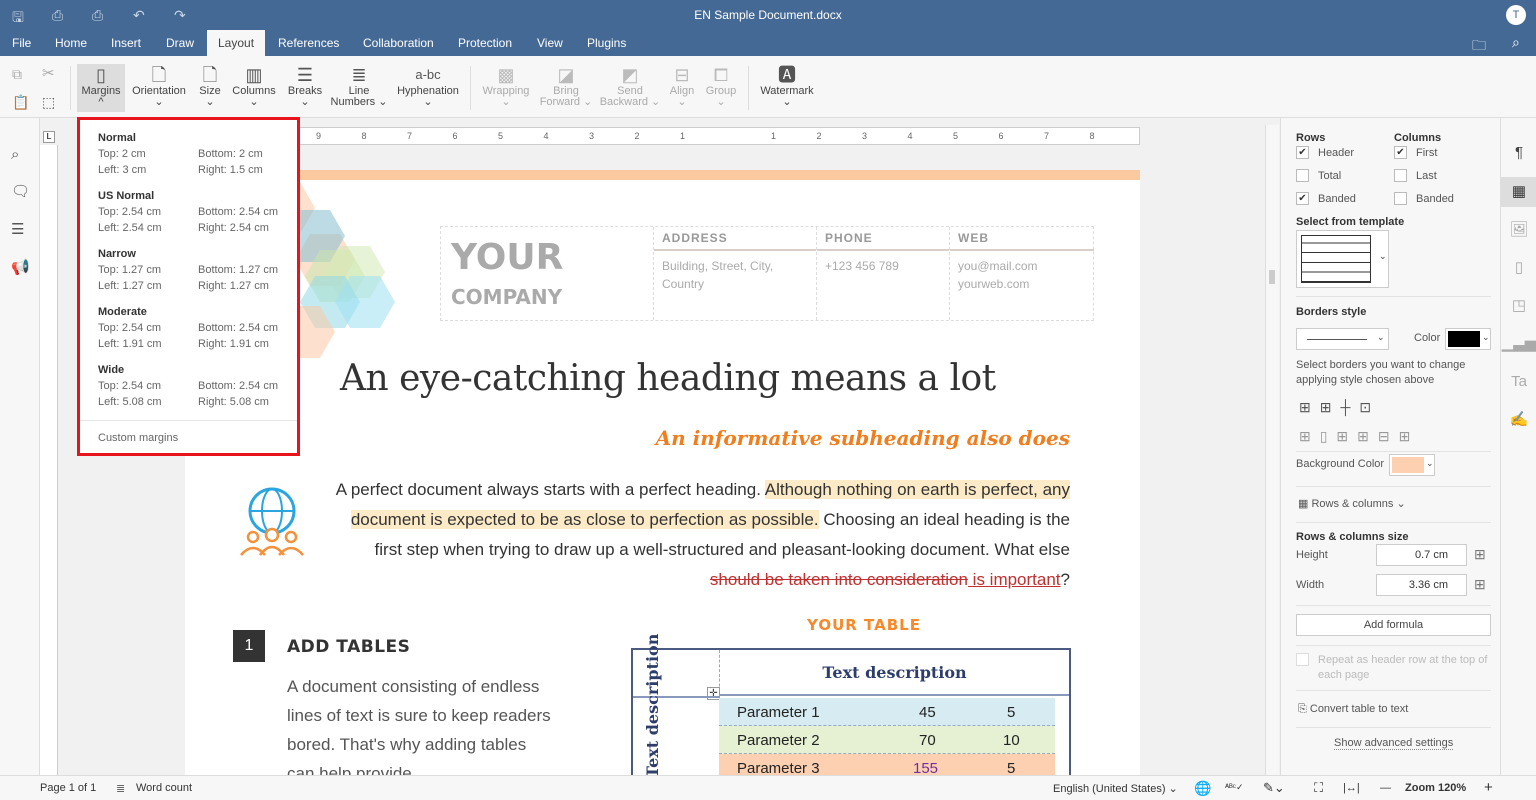 The width and height of the screenshot is (1536, 800). What do you see at coordinates (305, 86) in the screenshot?
I see `breaks-button: ☰ Breaks ⌄` at bounding box center [305, 86].